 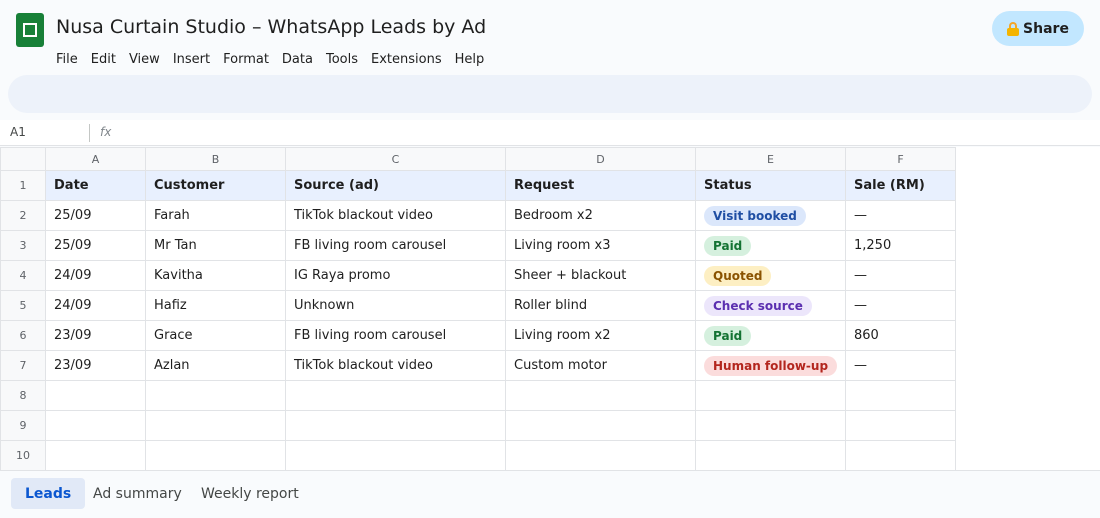 What do you see at coordinates (137, 493) in the screenshot?
I see `sheet-tab-ad-summary: Ad summary` at bounding box center [137, 493].